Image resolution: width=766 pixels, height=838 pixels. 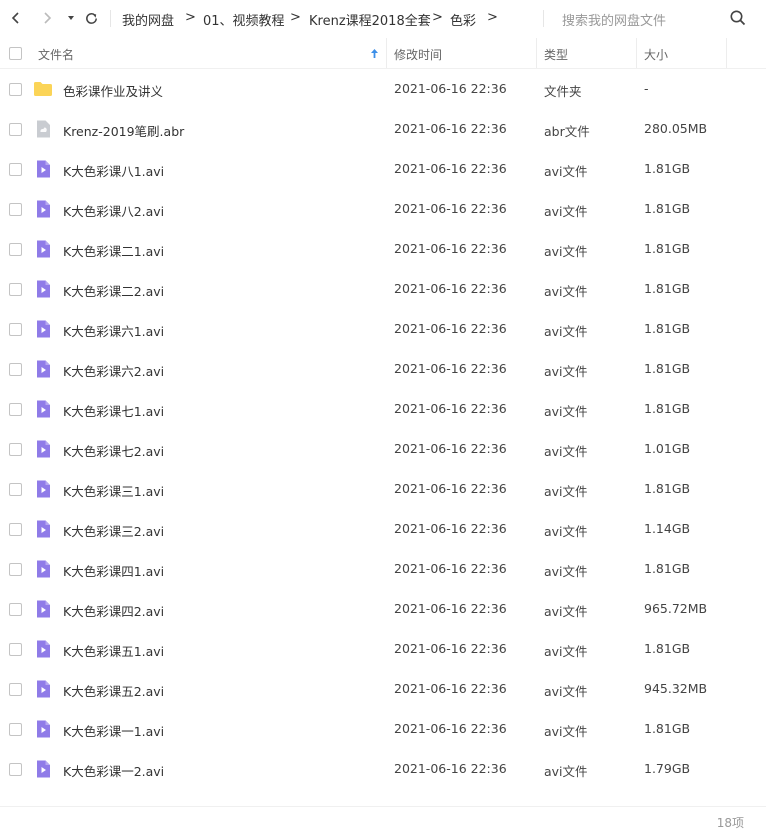 What do you see at coordinates (383, 769) in the screenshot?
I see `file-row: K大色彩课一2.avi 2021-06-16 22:36 avi文件 1.79GB` at bounding box center [383, 769].